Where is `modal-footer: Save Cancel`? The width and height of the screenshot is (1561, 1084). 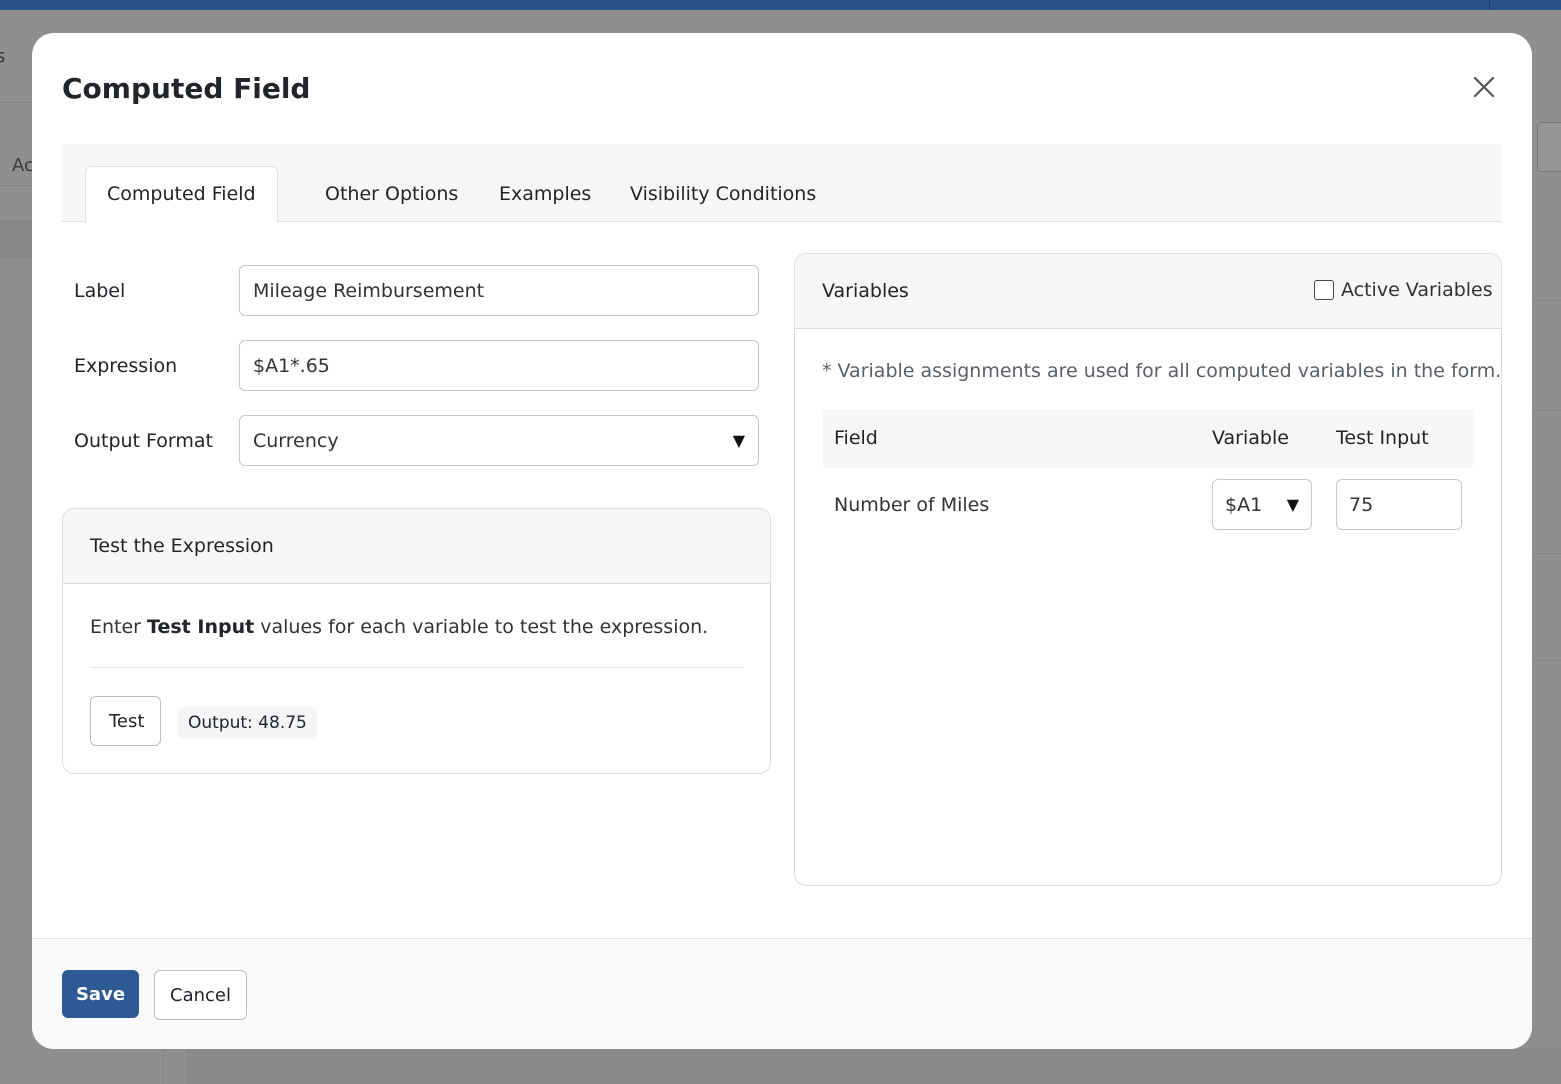 modal-footer: Save Cancel is located at coordinates (782, 994).